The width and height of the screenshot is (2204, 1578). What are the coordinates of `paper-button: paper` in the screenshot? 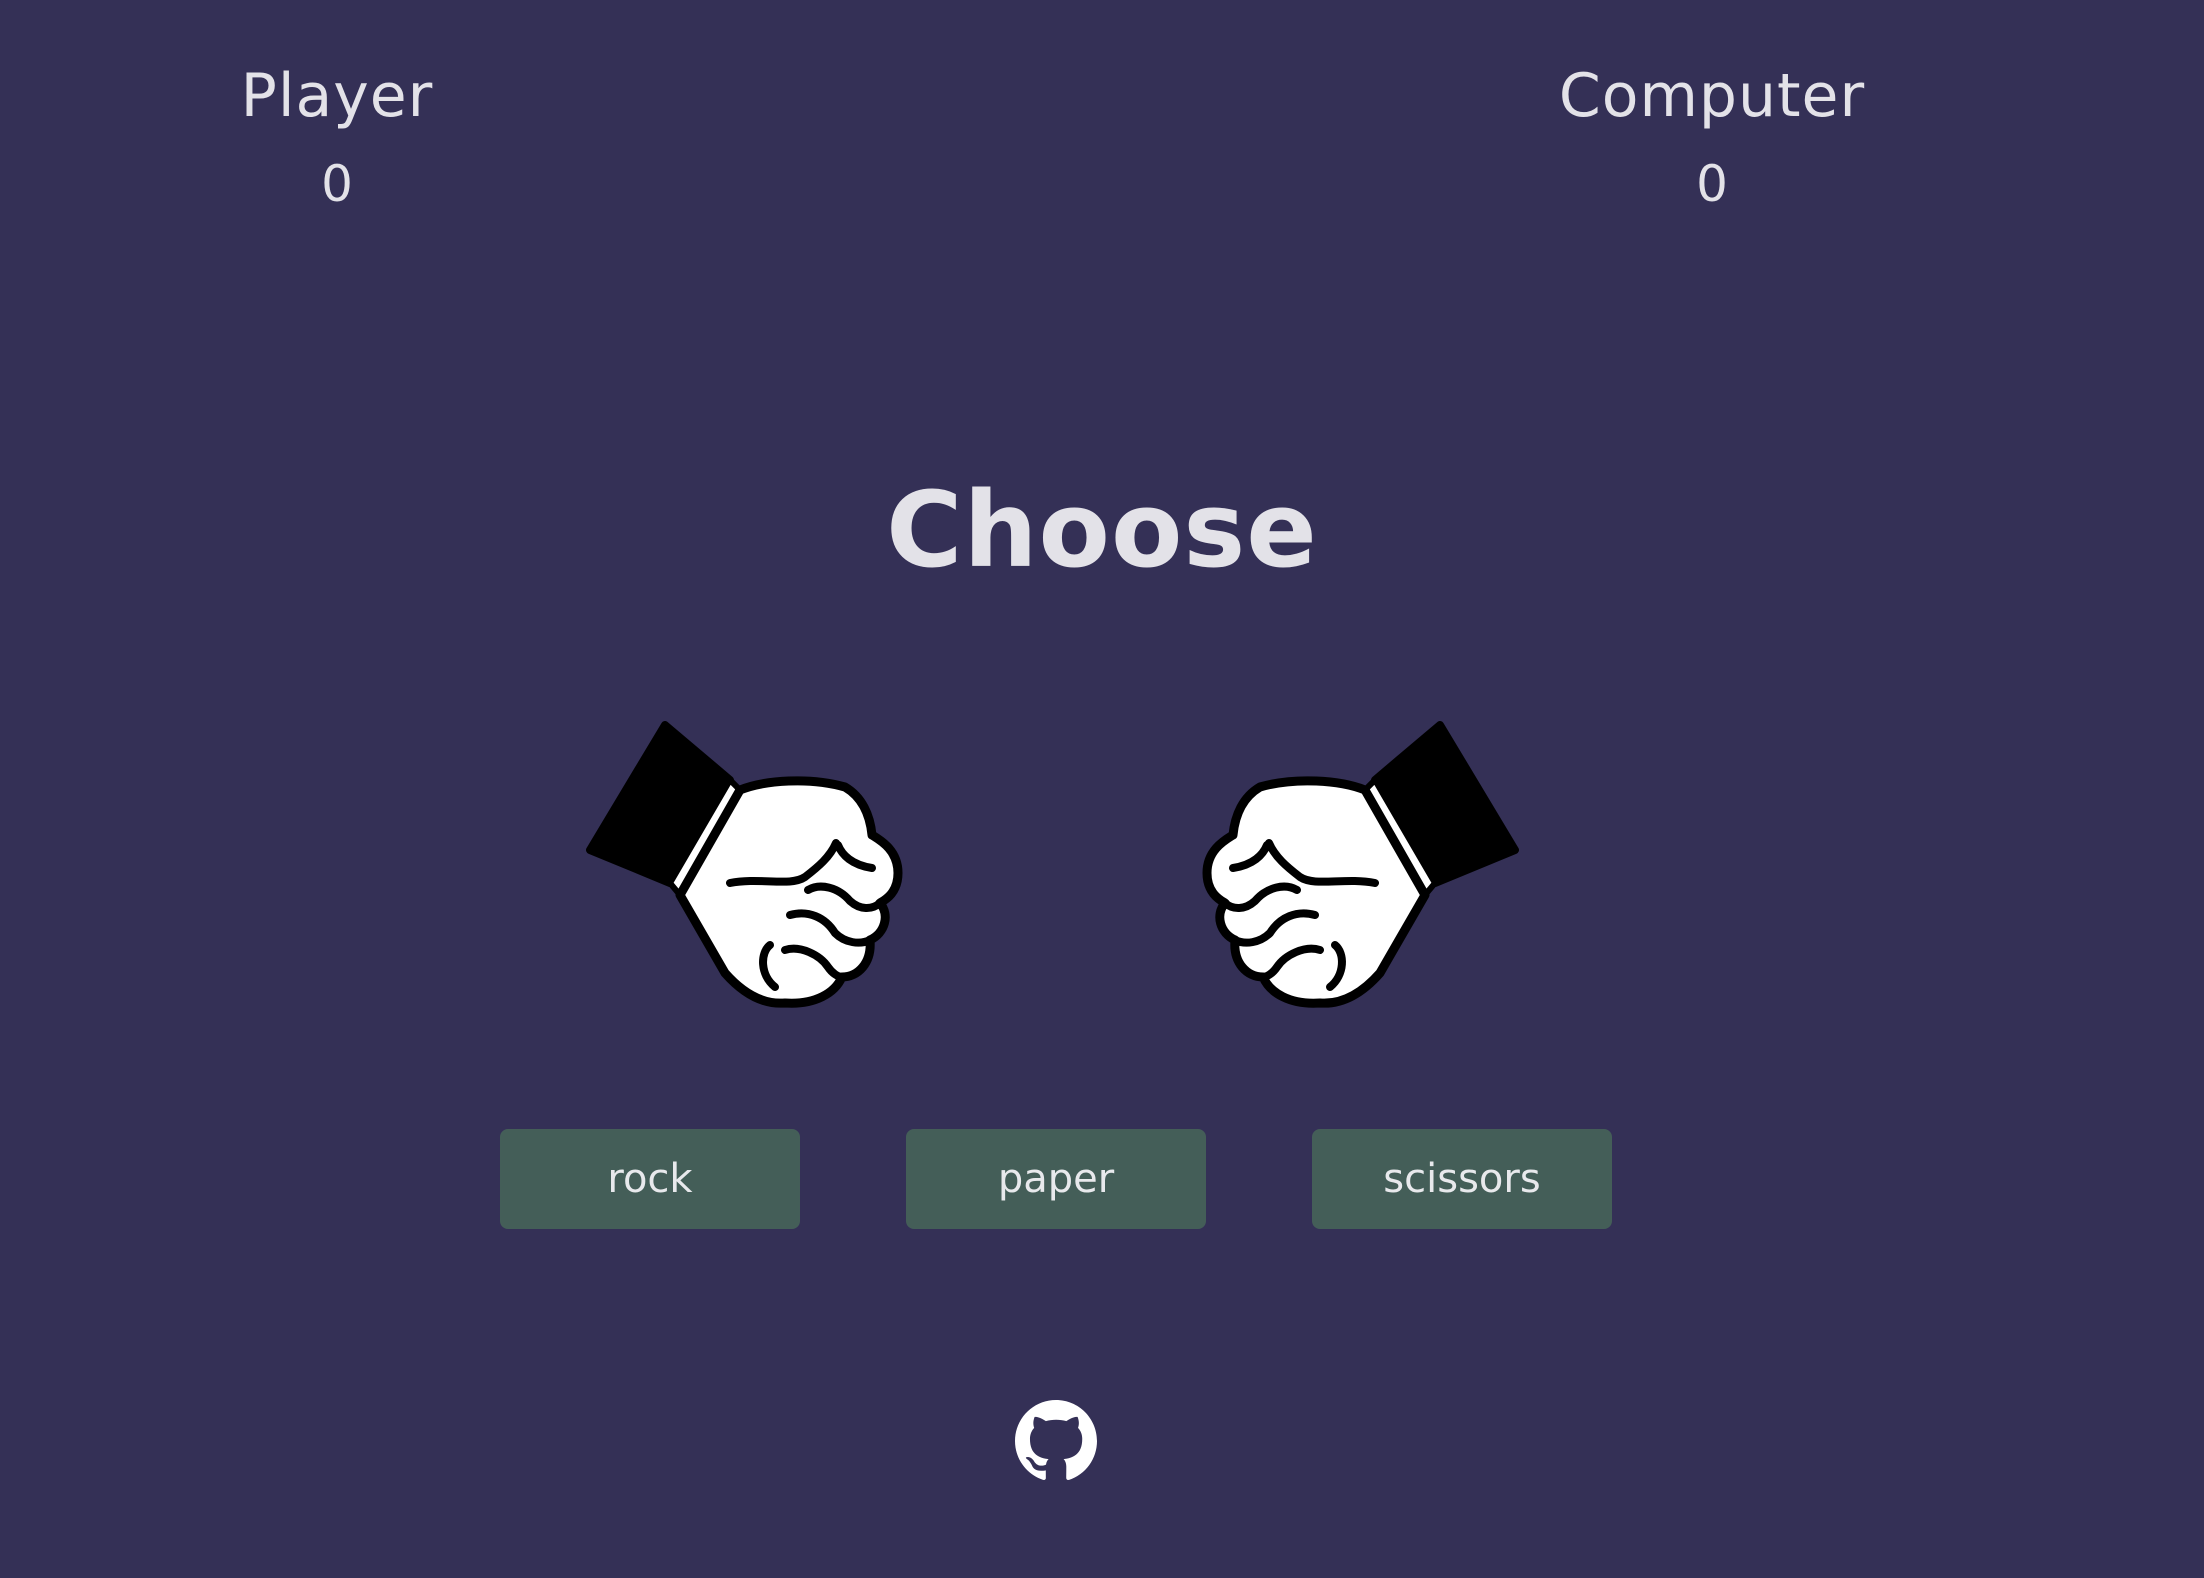 It's located at (1056, 1179).